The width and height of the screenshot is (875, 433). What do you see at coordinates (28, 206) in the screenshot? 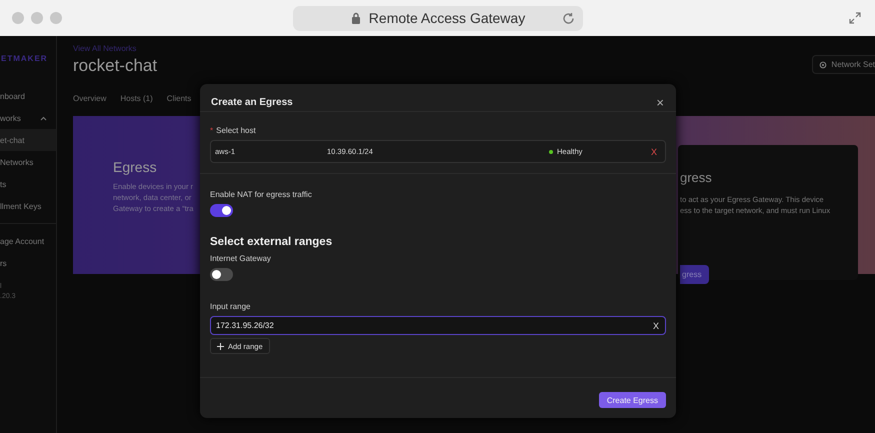
I see `sidebar-item: llment Keys` at bounding box center [28, 206].